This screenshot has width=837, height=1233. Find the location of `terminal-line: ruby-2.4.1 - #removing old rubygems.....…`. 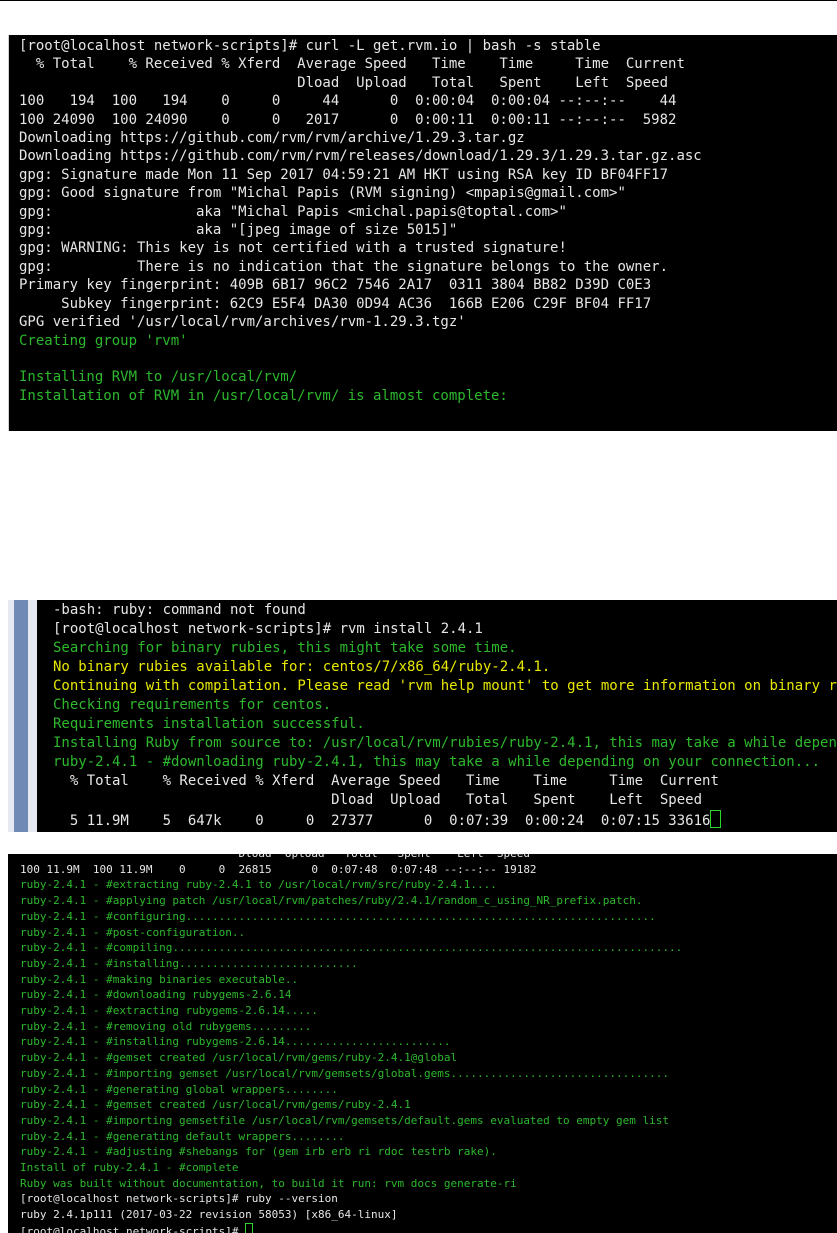

terminal-line: ruby-2.4.1 - #removing old rubygems.....… is located at coordinates (166, 1026).